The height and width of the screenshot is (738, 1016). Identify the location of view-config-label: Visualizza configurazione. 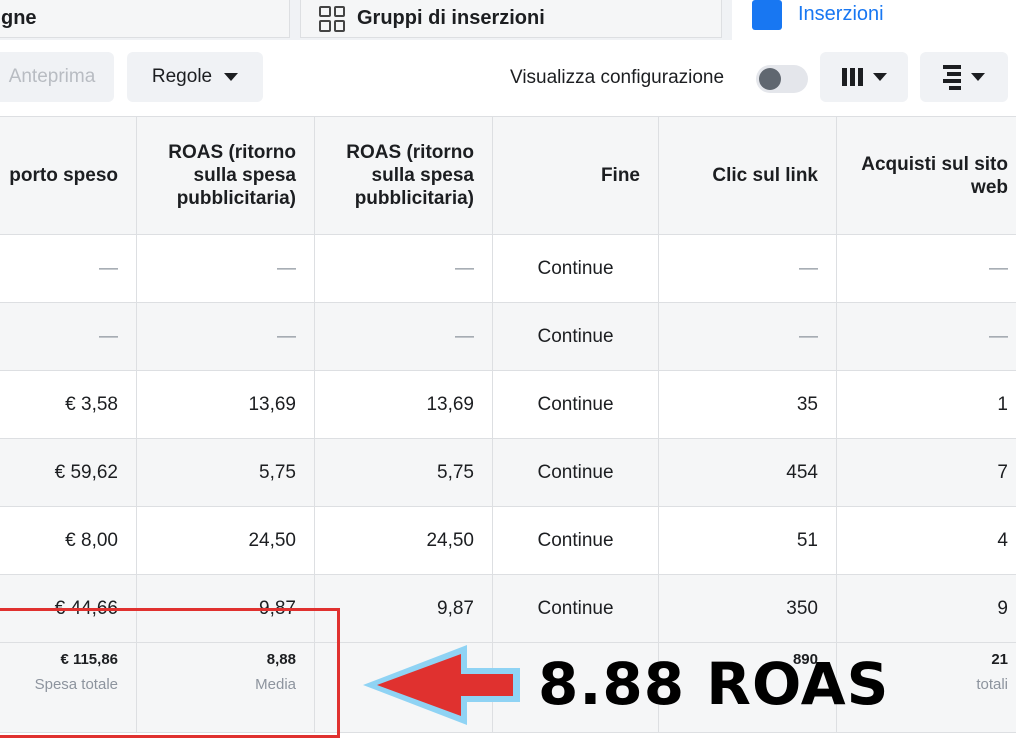
(617, 78).